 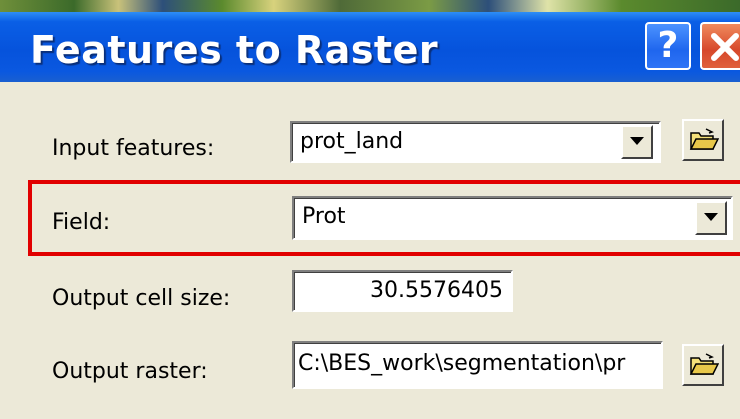 I want to click on field-dropdown-button, so click(x=711, y=218).